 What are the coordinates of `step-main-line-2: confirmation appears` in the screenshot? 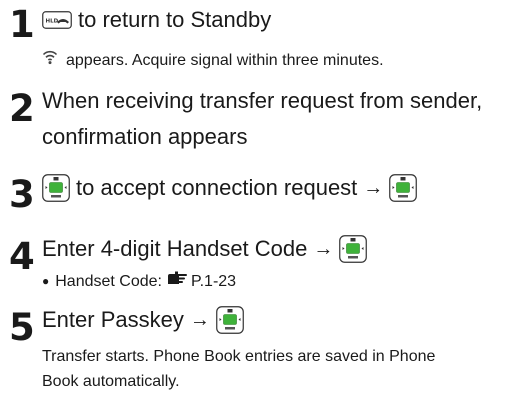 It's located at (145, 136).